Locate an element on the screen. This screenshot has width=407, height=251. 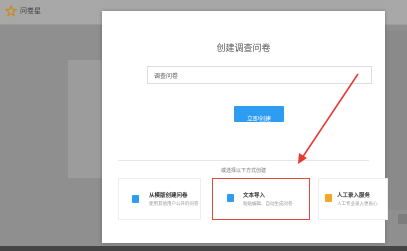
survey-name-value: 调查问卷 is located at coordinates (166, 76).